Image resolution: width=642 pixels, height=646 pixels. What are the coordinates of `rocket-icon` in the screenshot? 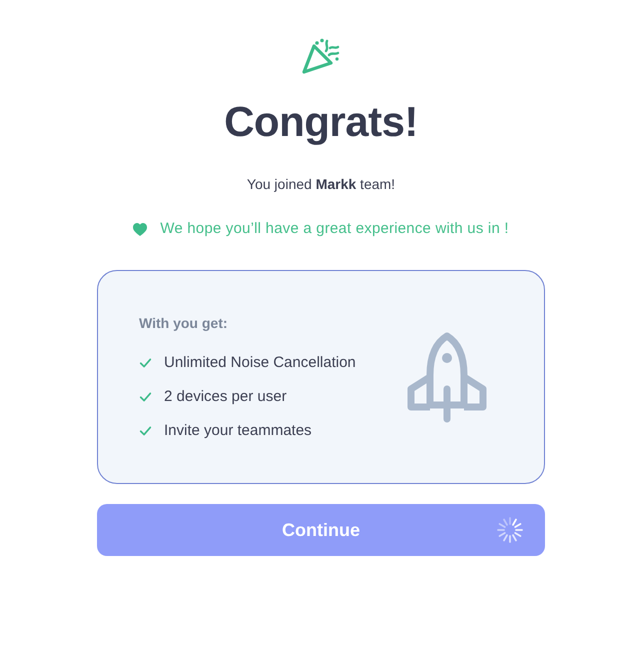 It's located at (447, 377).